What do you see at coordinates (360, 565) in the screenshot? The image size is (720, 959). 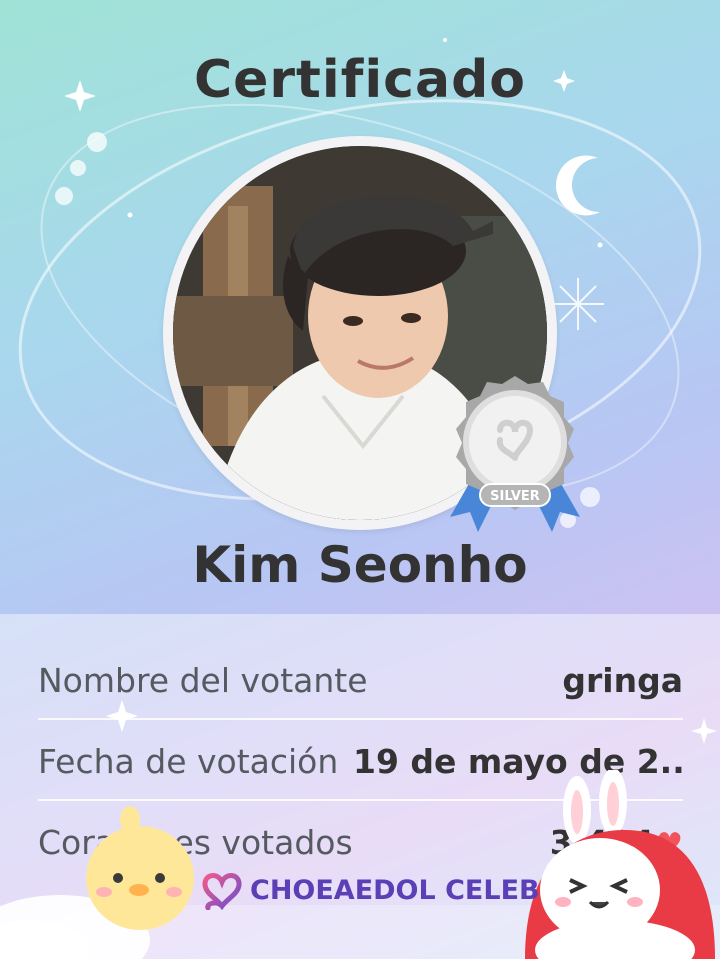 I see `celeb-name: Kim Seonho` at bounding box center [360, 565].